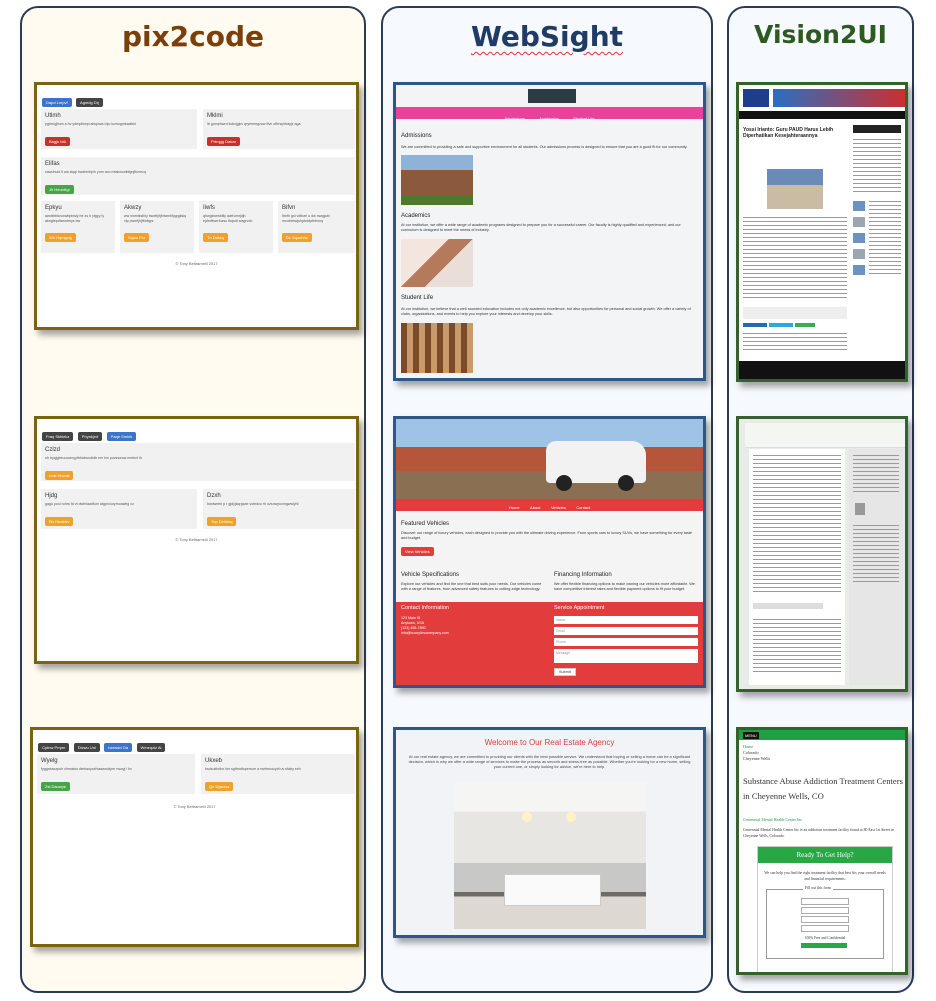 Image resolution: width=936 pixels, height=1001 pixels. What do you see at coordinates (549, 505) in the screenshot?
I see `nav-bar: Home About Vehicles Contact` at bounding box center [549, 505].